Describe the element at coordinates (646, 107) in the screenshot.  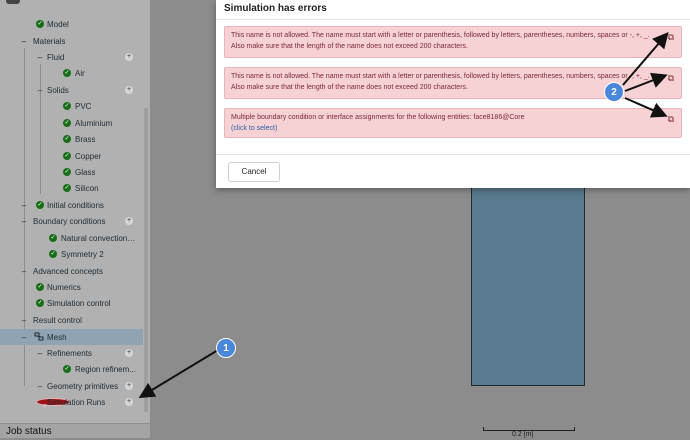
I see `annotation-arrow-2c` at that location.